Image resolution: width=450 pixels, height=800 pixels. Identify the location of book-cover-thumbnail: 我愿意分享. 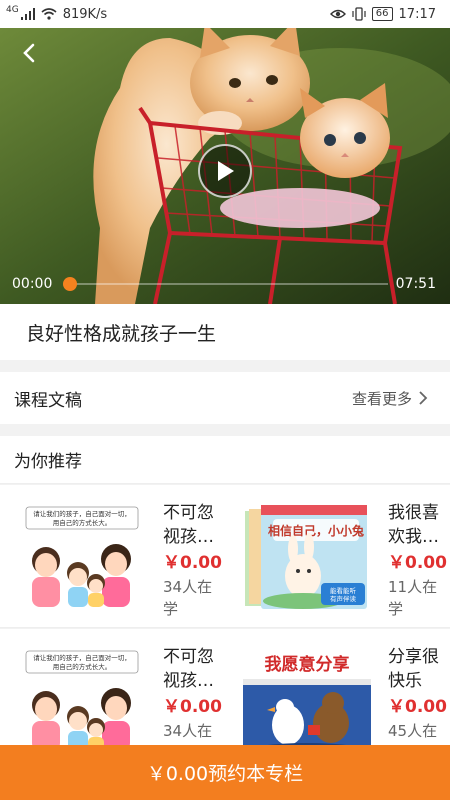
(307, 700).